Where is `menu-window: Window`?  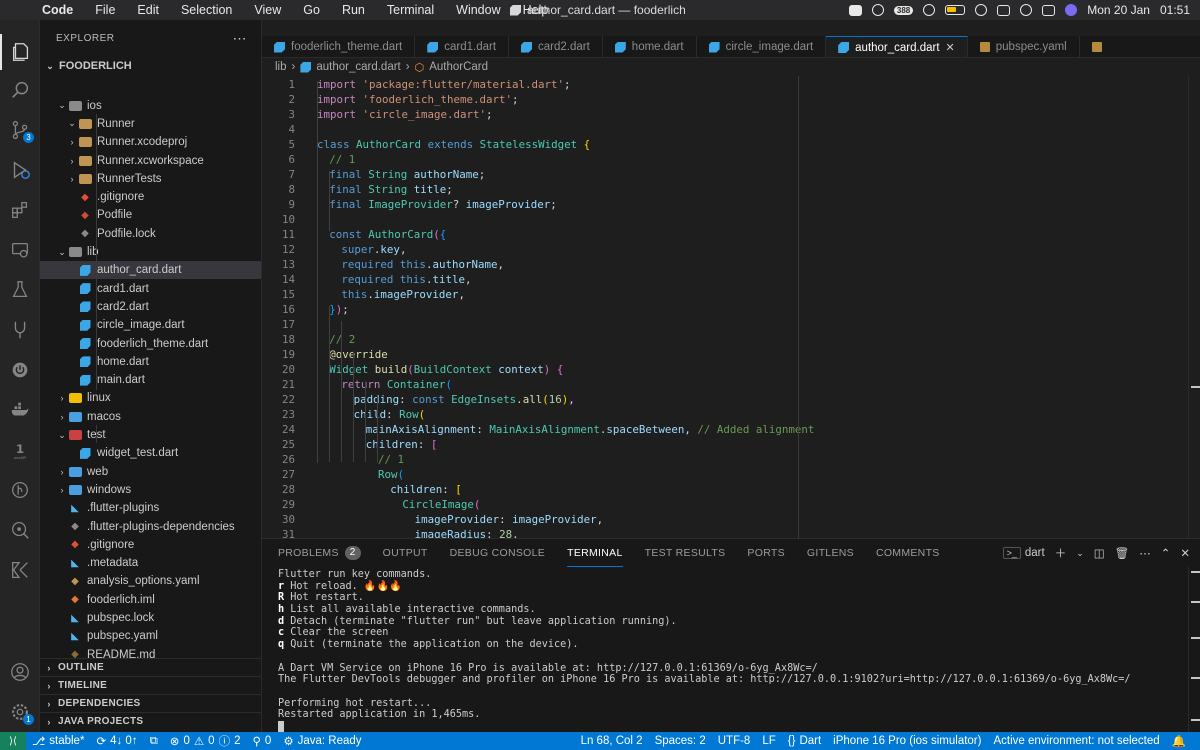
menu-window: Window is located at coordinates (478, 10).